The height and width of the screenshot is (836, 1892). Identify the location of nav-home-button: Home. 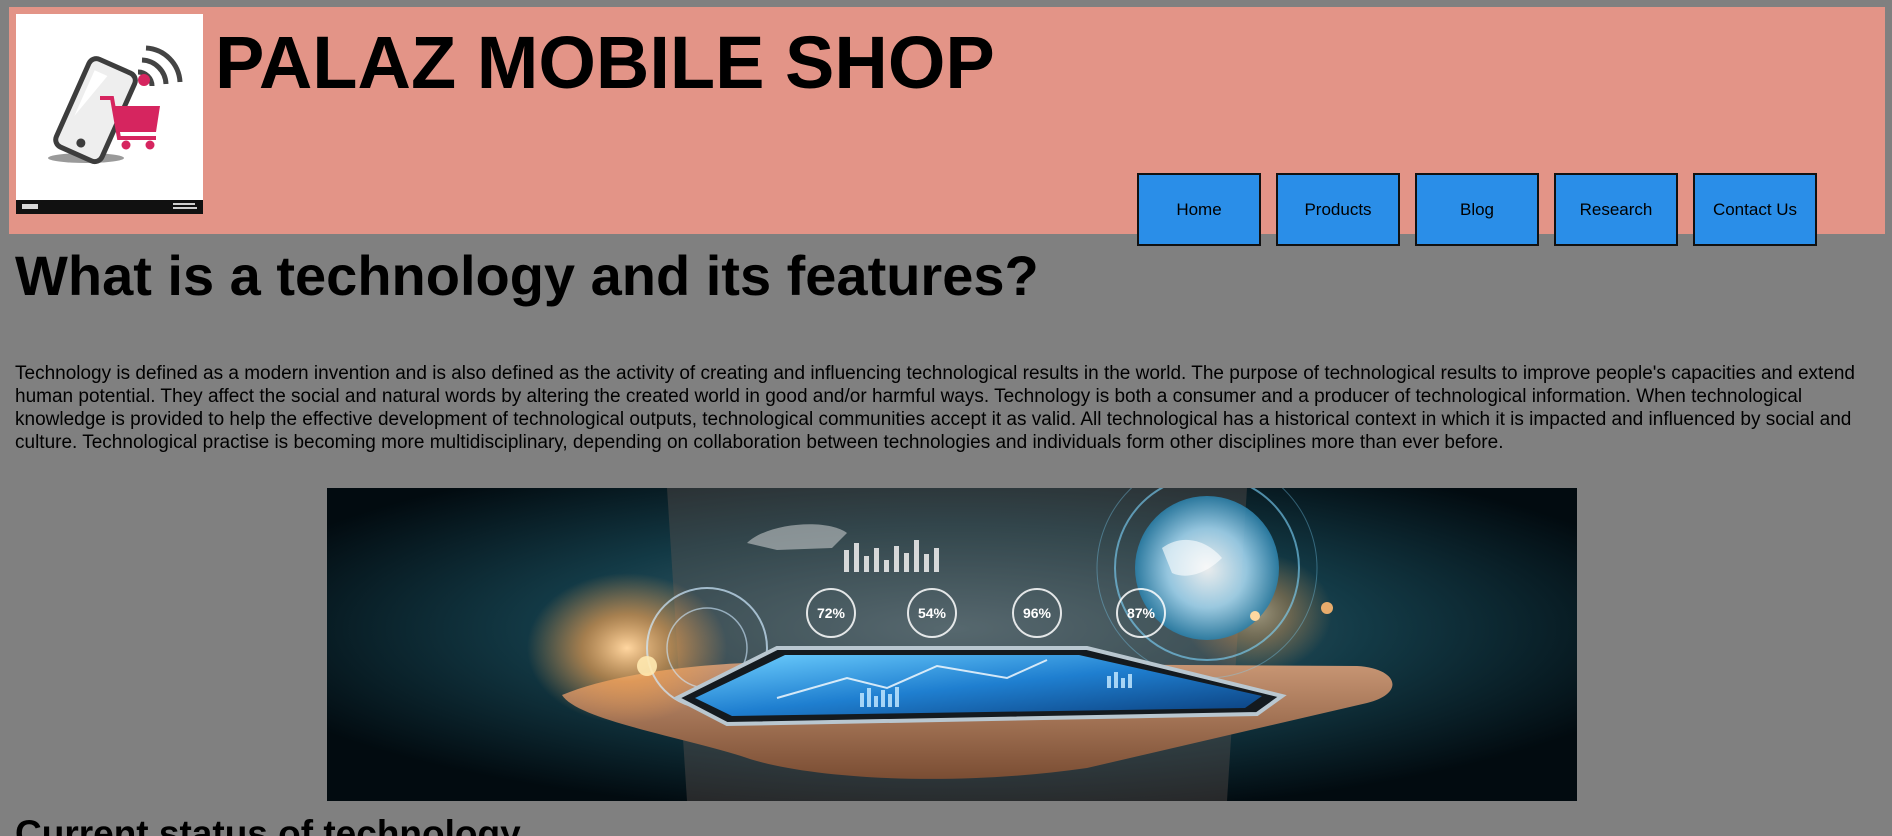
(1199, 209).